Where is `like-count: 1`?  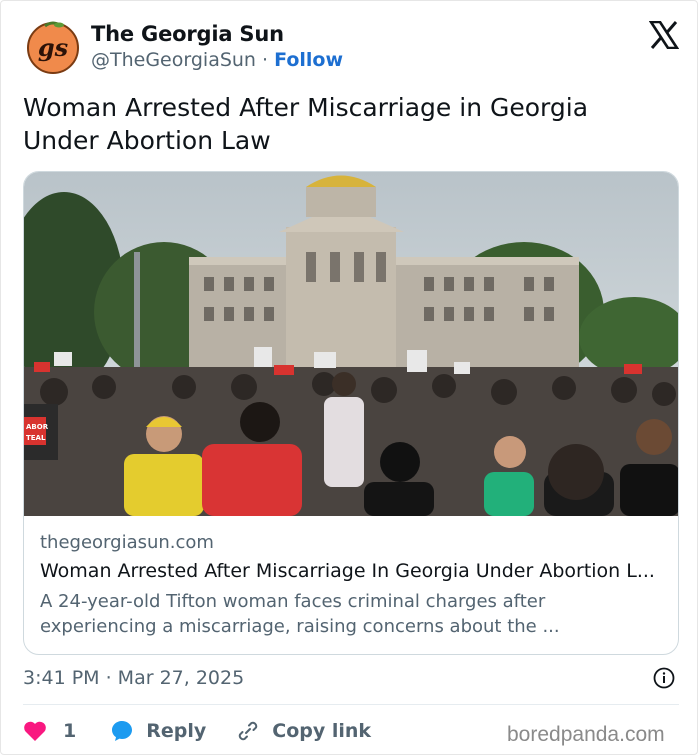
like-count: 1 is located at coordinates (70, 731).